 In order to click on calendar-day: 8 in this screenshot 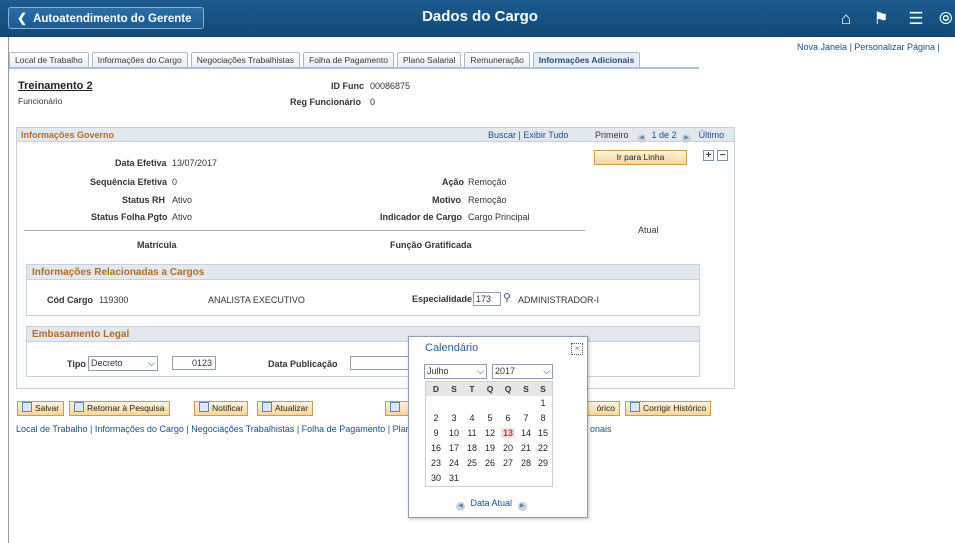, I will do `click(543, 418)`.